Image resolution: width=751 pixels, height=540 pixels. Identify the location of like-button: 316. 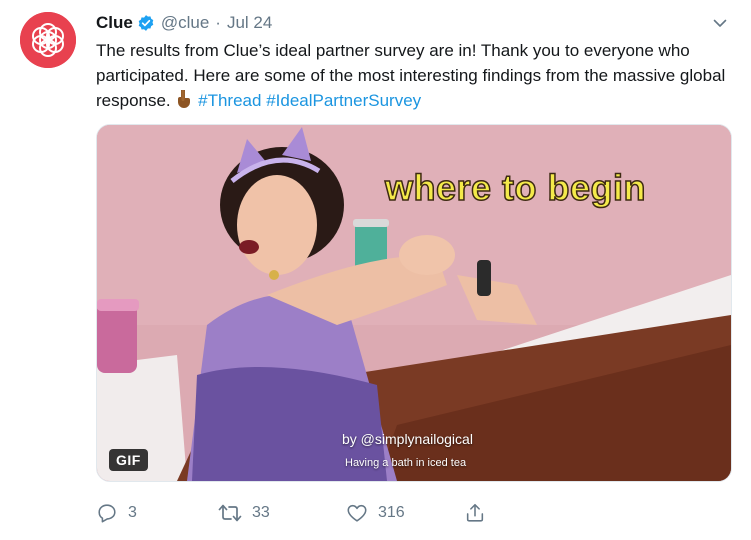
(405, 513).